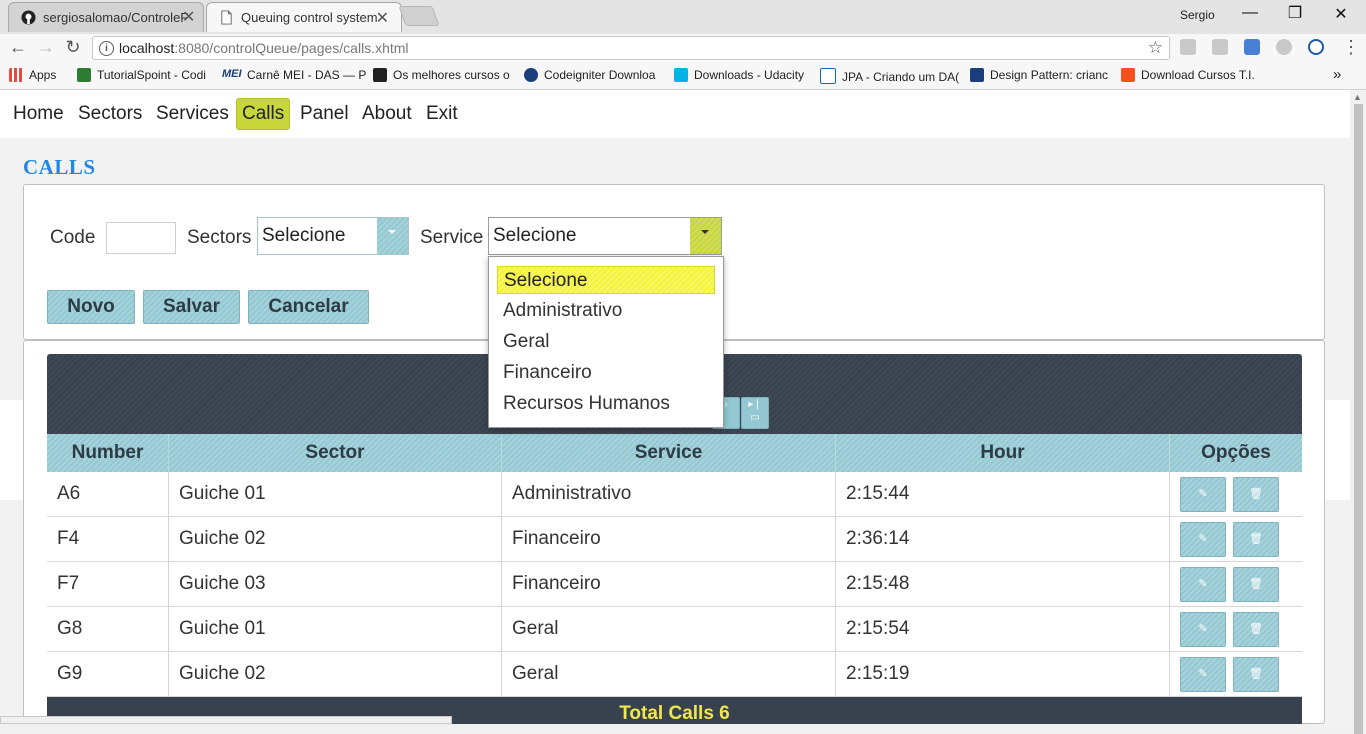 The image size is (1366, 734). What do you see at coordinates (141, 238) in the screenshot?
I see `code-input` at bounding box center [141, 238].